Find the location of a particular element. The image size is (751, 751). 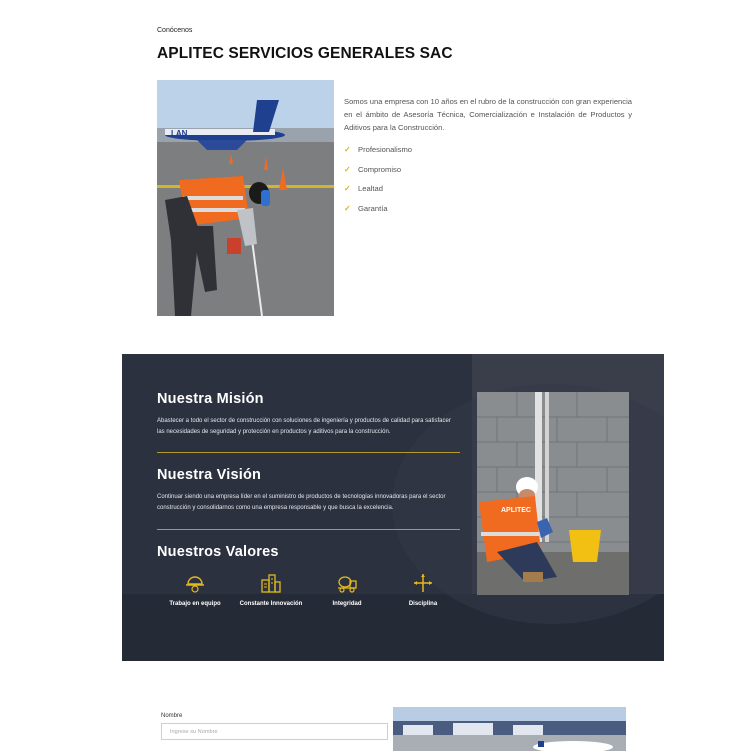

value-item: Disciplina is located at coordinates (423, 590).